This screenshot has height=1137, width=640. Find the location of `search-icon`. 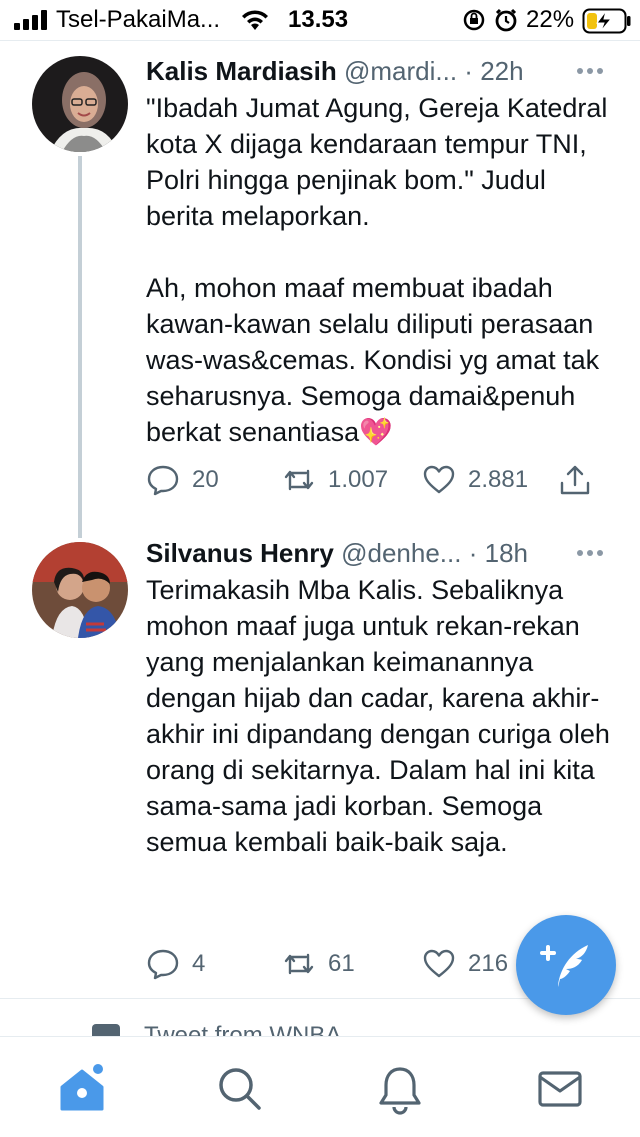

search-icon is located at coordinates (240, 1089).